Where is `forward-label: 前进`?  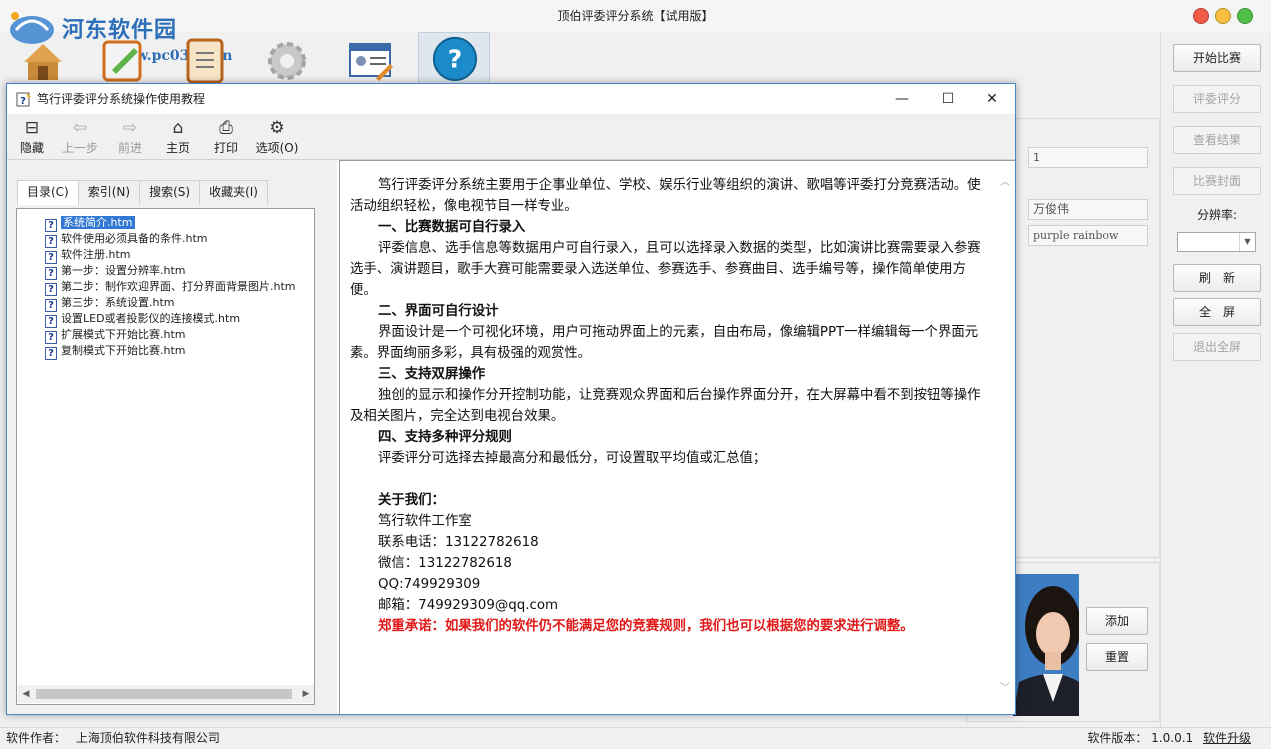
forward-label: 前进 is located at coordinates (129, 148).